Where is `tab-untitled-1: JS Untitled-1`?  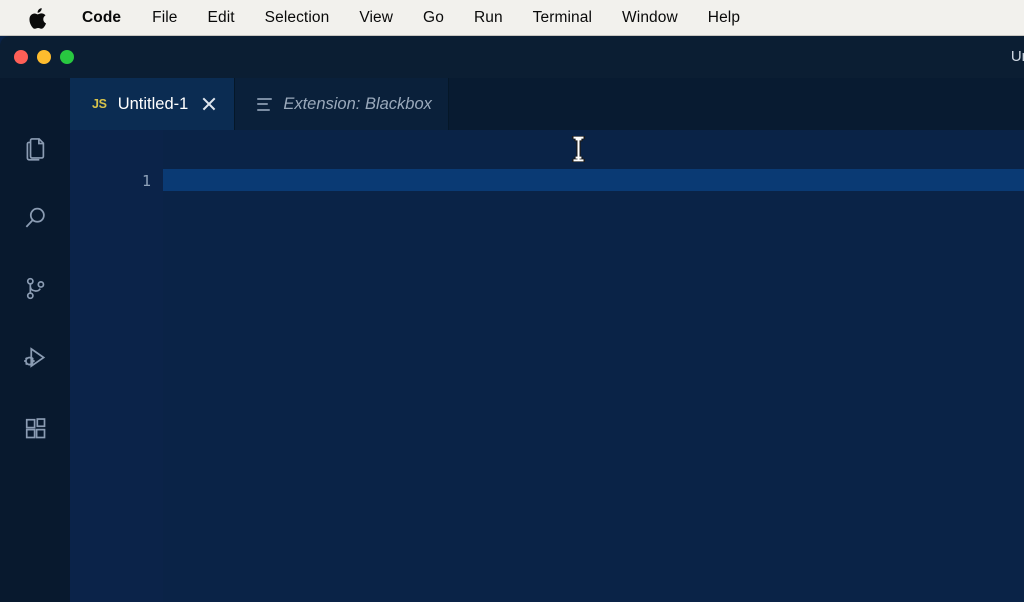
tab-untitled-1: JS Untitled-1 is located at coordinates (153, 104).